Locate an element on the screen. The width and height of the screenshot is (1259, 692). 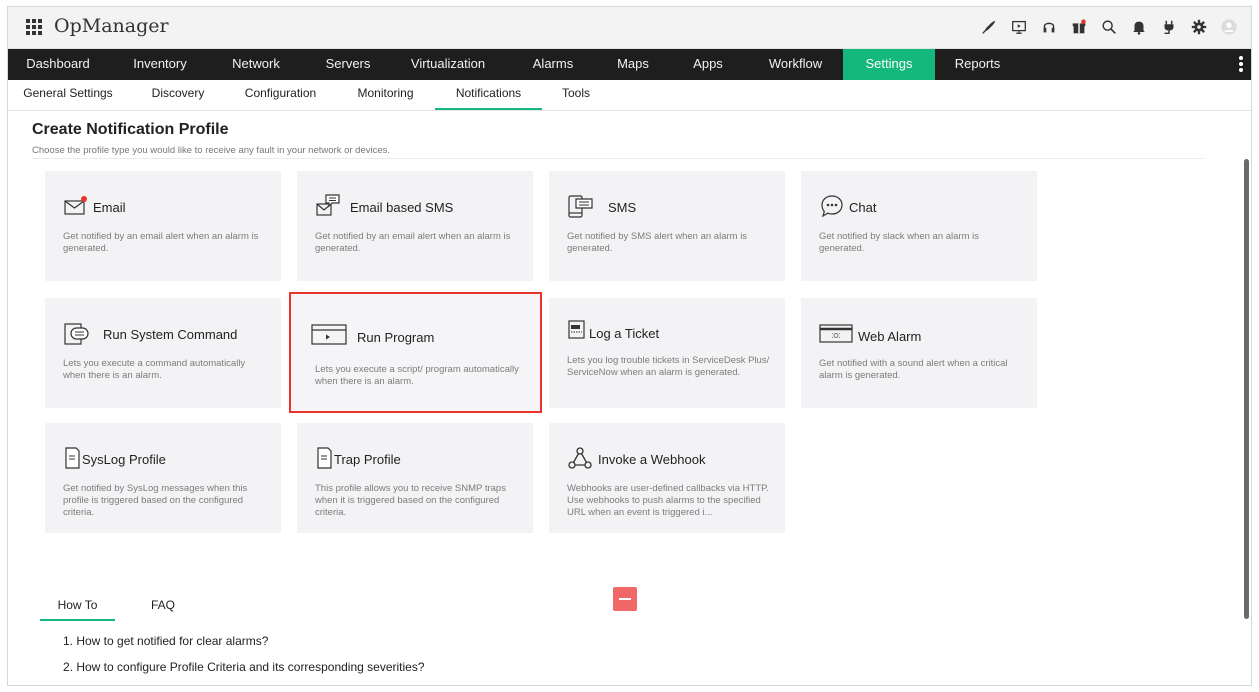
card-title: Chat is located at coordinates (863, 207).